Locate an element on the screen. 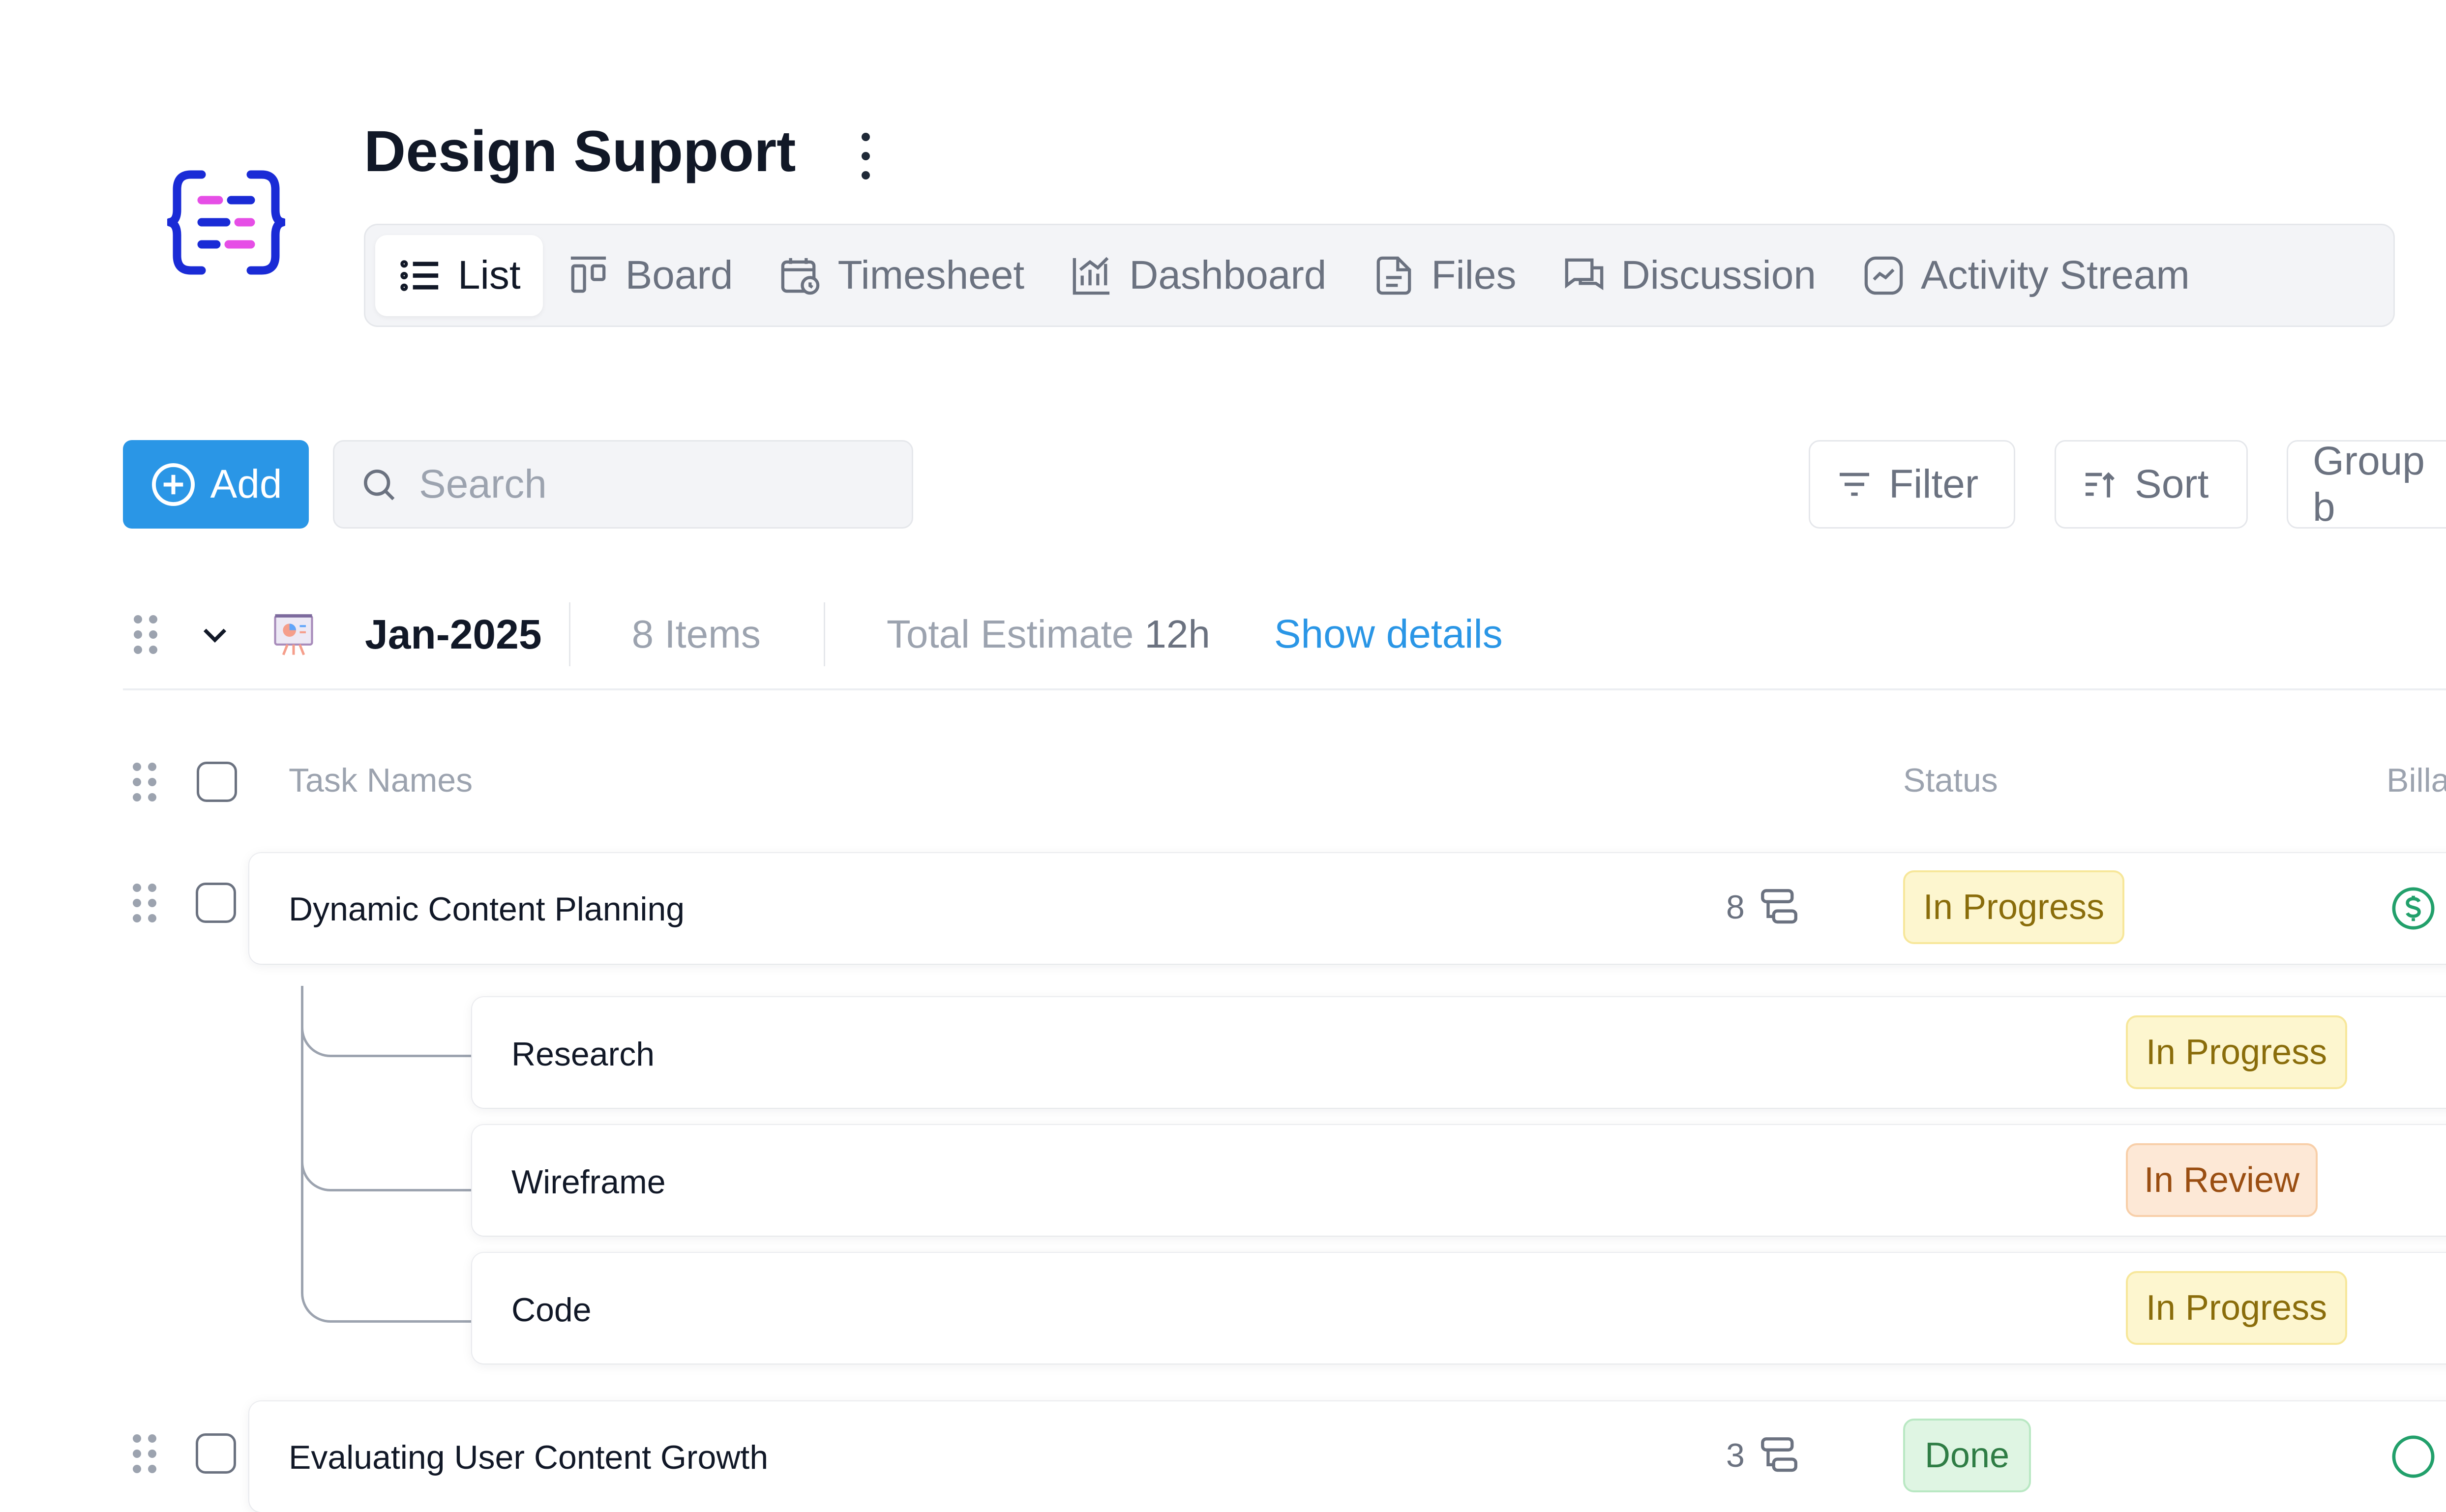 This screenshot has height=1512, width=2446. subtask-indicator: 8 is located at coordinates (1763, 907).